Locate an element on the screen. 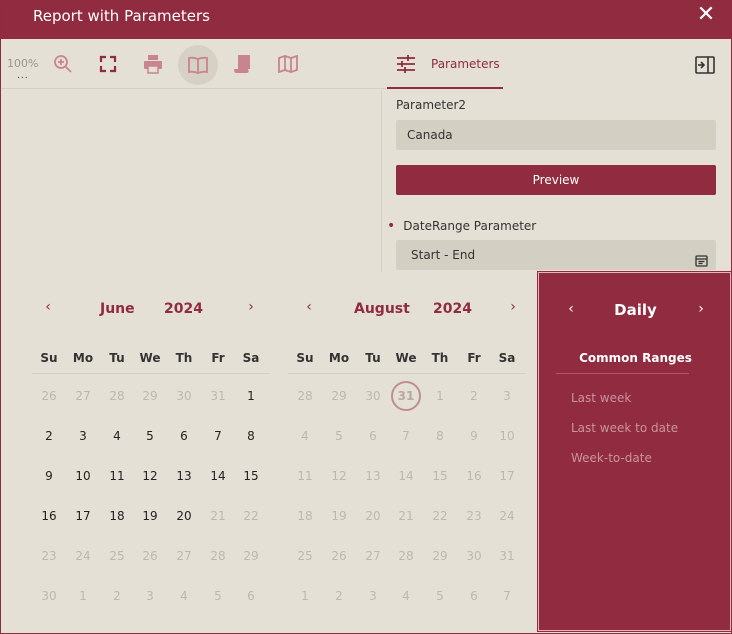  calendar-day: 13 is located at coordinates (373, 476).